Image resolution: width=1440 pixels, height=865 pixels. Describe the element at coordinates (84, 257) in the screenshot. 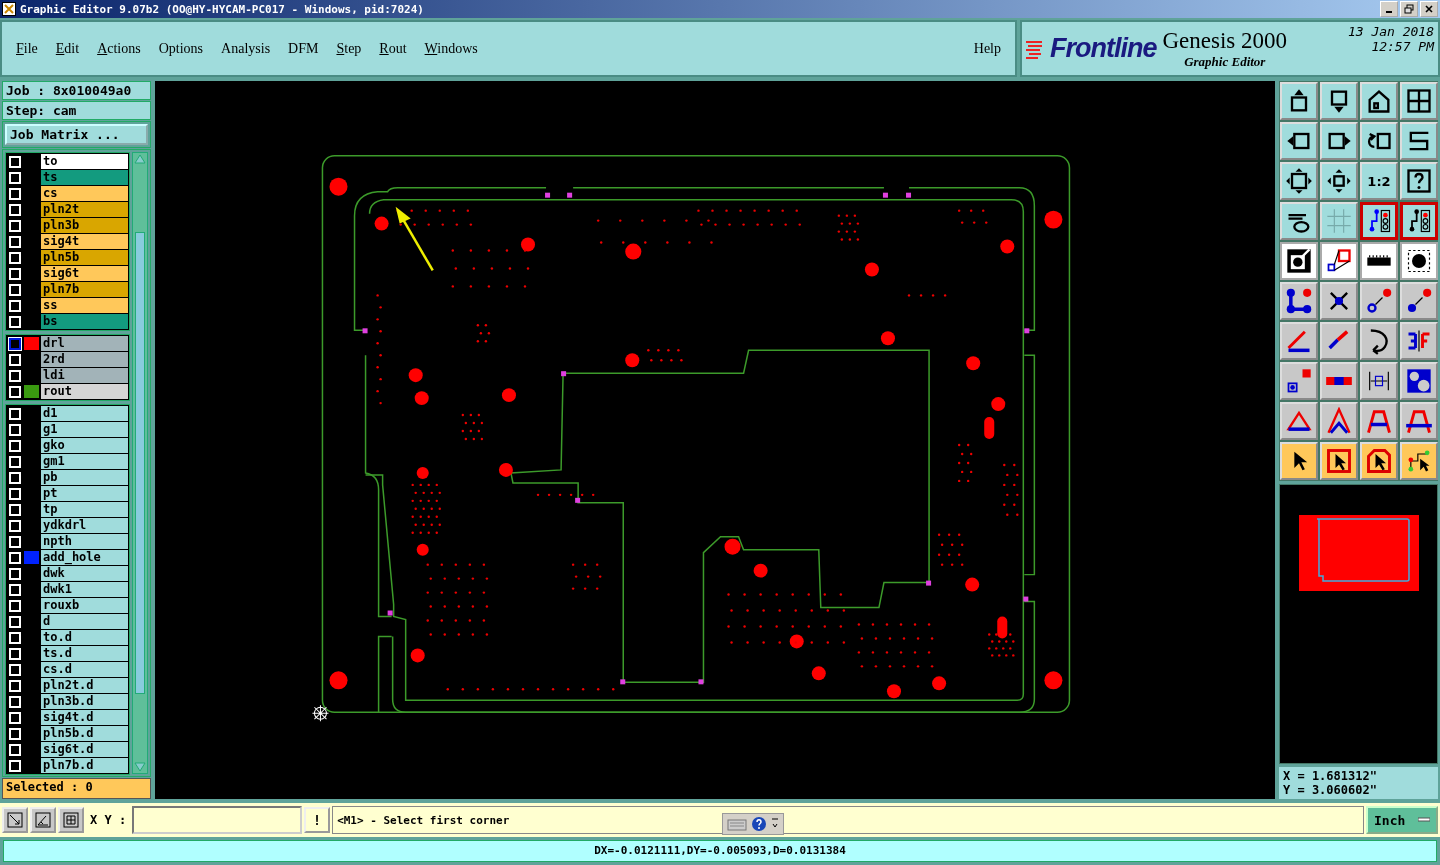

I see `layer-name: pln5b` at that location.